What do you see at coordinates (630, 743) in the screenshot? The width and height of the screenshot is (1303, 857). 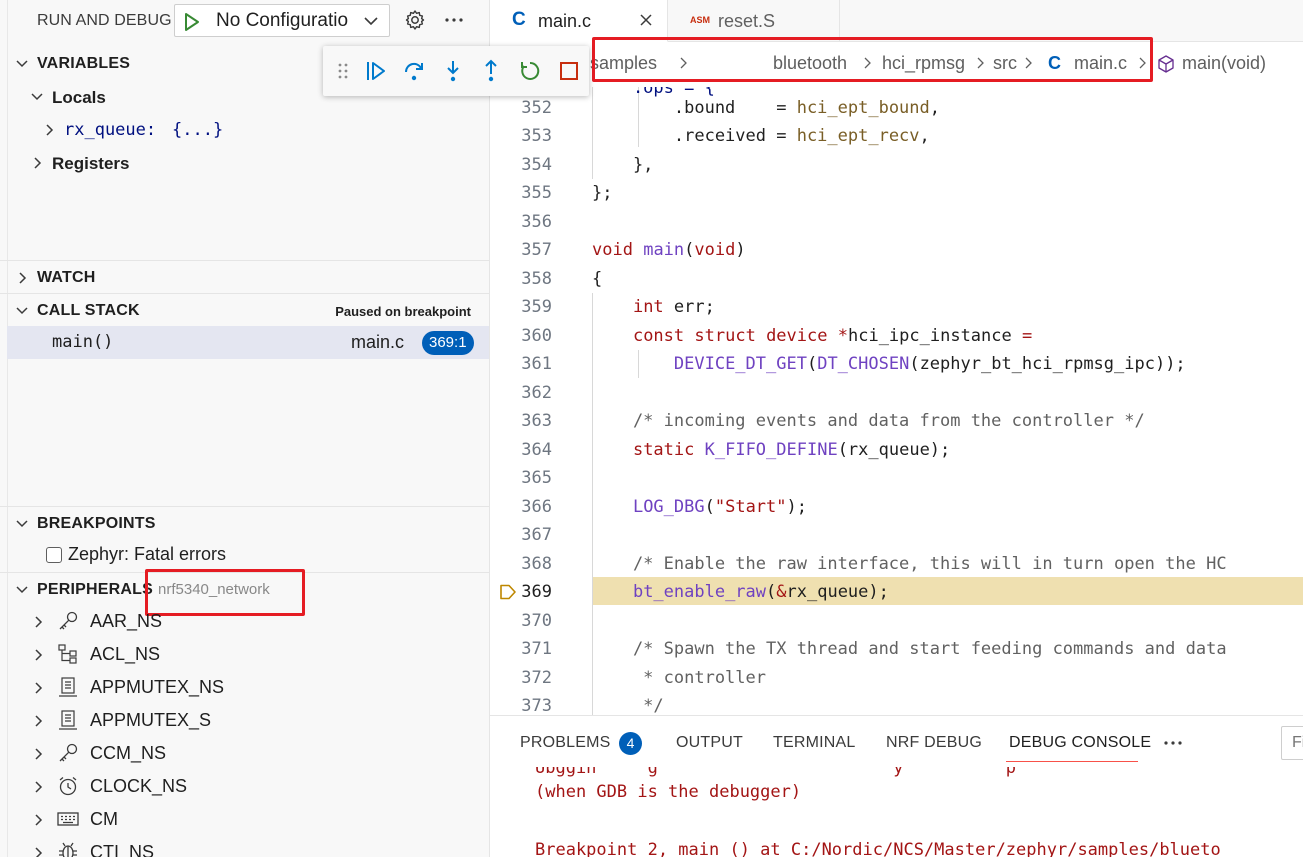 I see `problems-count-badge: 4` at bounding box center [630, 743].